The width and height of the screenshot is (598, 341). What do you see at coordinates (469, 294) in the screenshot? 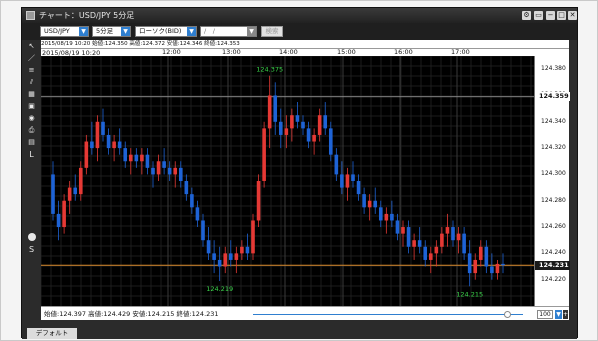
I see `low-annotation: 124.215` at bounding box center [469, 294].